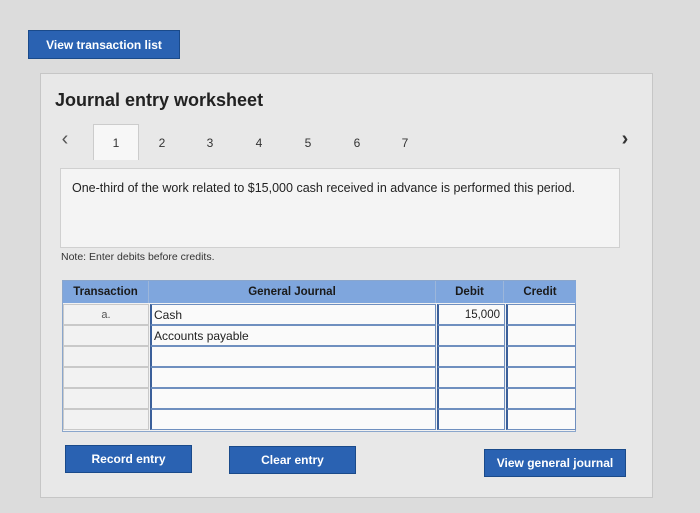 The image size is (700, 513). What do you see at coordinates (292, 292) in the screenshot?
I see `header-general-journal: General Journal` at bounding box center [292, 292].